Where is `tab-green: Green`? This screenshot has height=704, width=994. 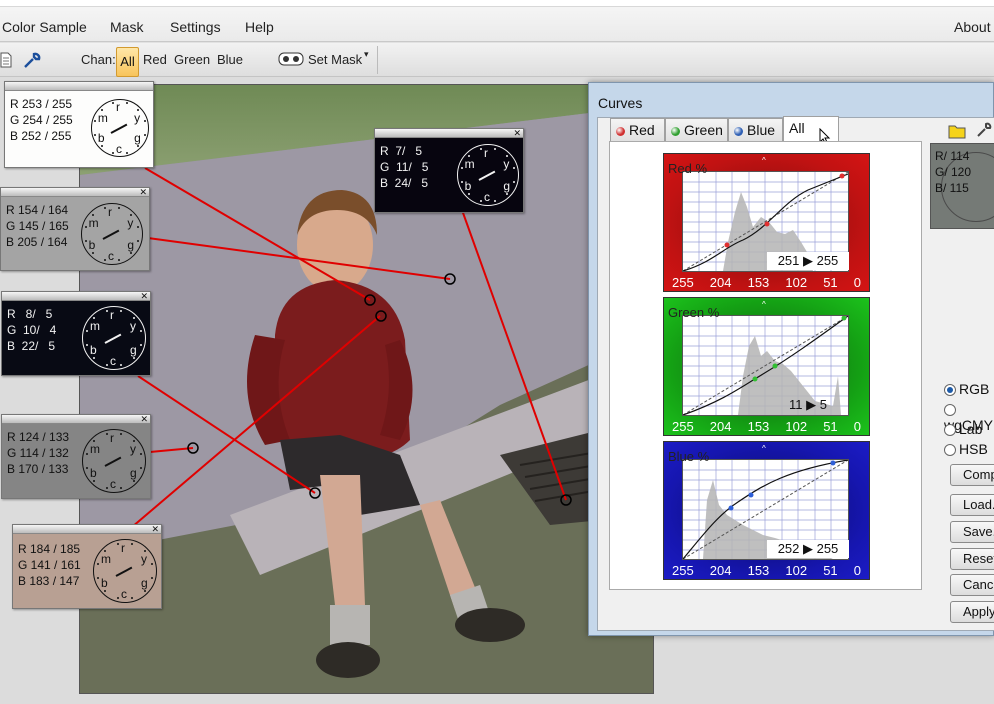
tab-green: Green is located at coordinates (696, 130).